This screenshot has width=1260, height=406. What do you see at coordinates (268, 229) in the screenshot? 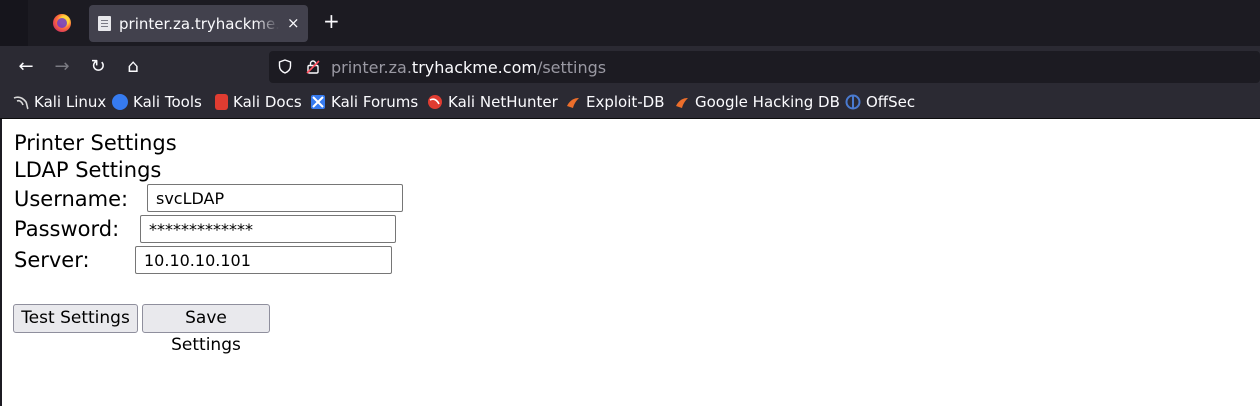
I see `password-field` at bounding box center [268, 229].